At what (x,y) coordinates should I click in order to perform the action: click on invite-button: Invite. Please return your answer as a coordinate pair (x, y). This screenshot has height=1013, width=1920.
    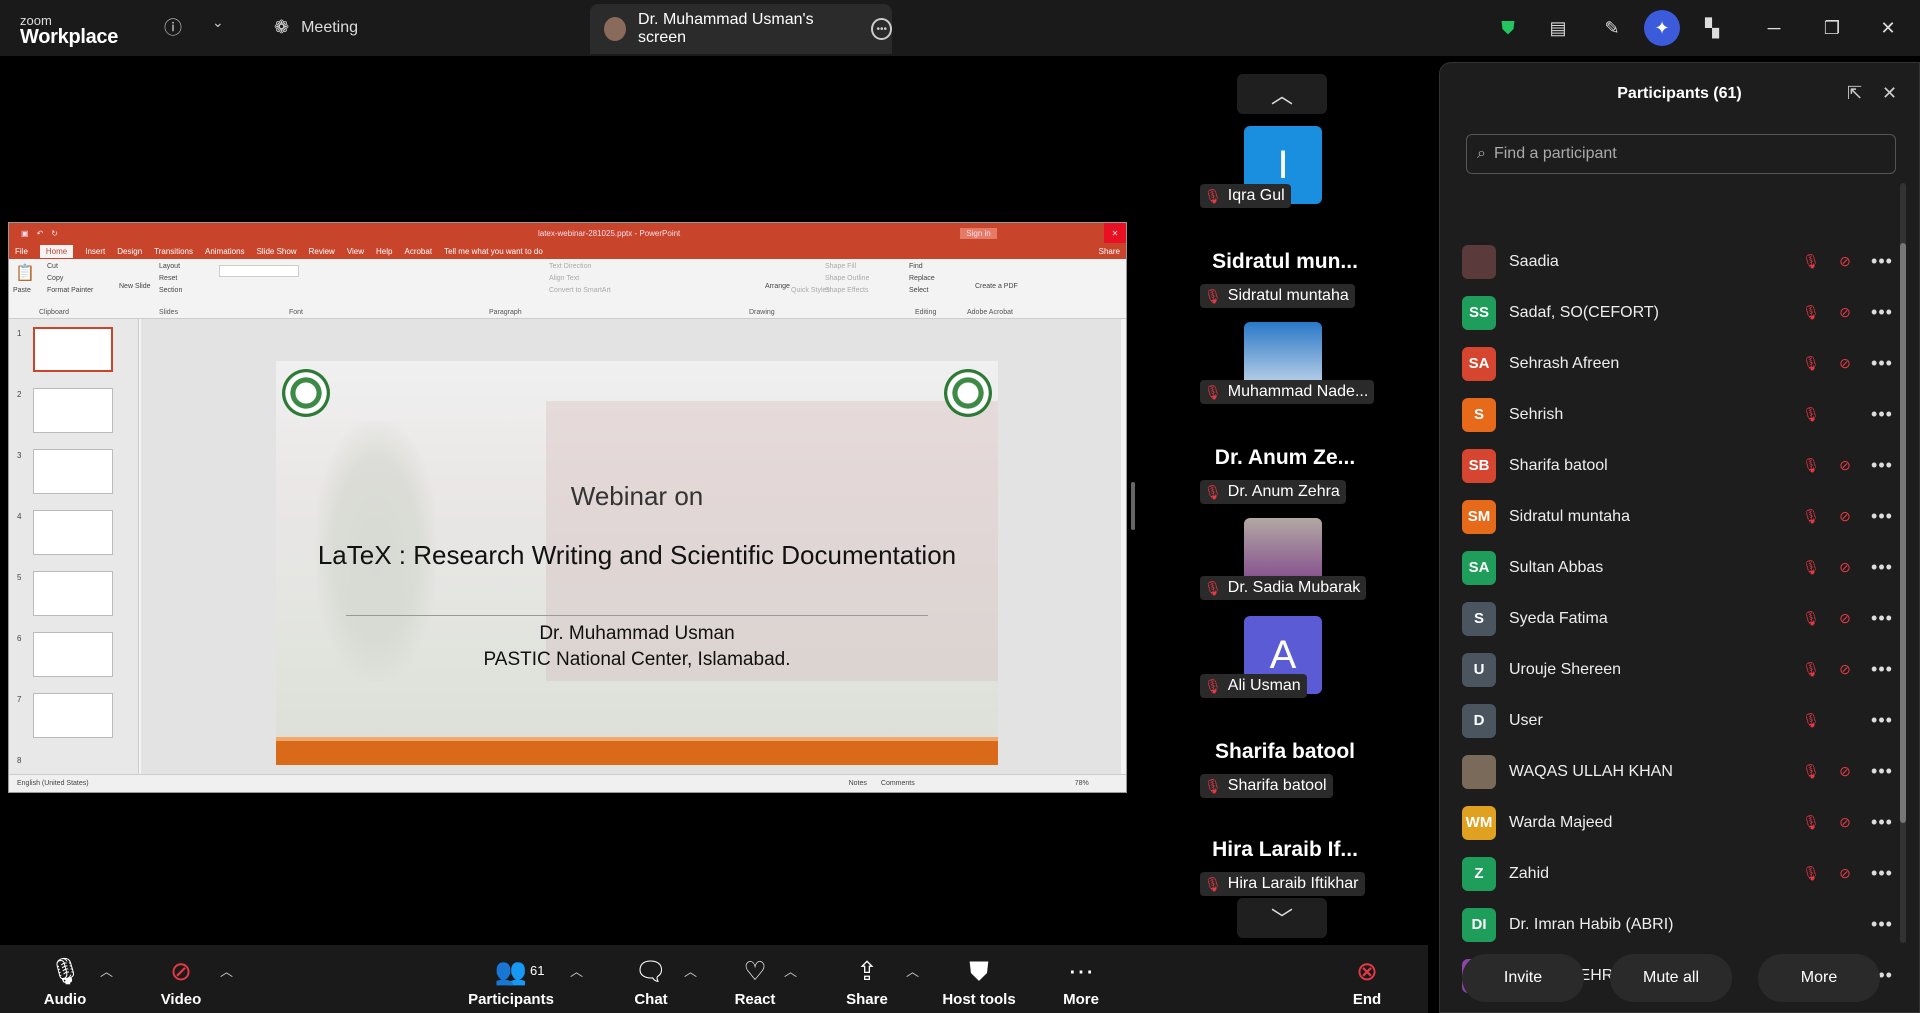
    Looking at the image, I should click on (1523, 978).